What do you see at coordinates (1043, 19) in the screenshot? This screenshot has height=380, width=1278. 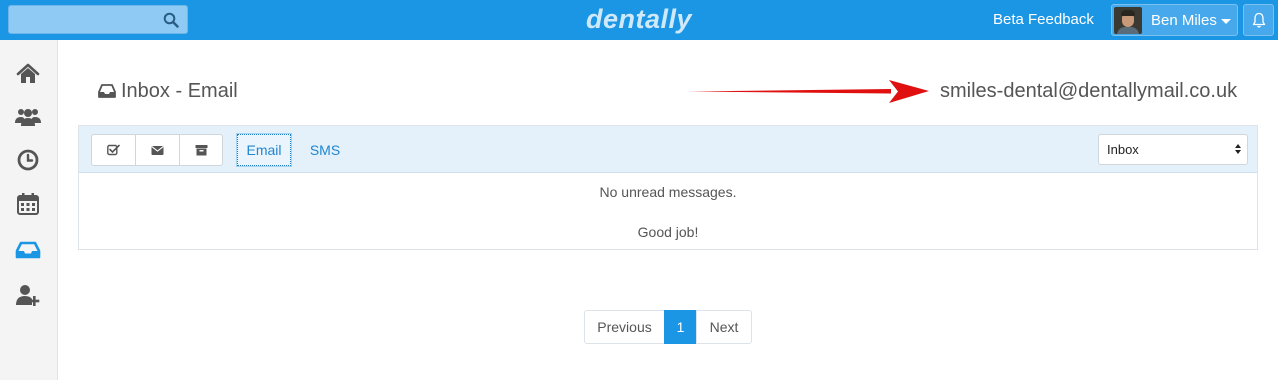 I see `beta-feedback-link: Beta Feedback` at bounding box center [1043, 19].